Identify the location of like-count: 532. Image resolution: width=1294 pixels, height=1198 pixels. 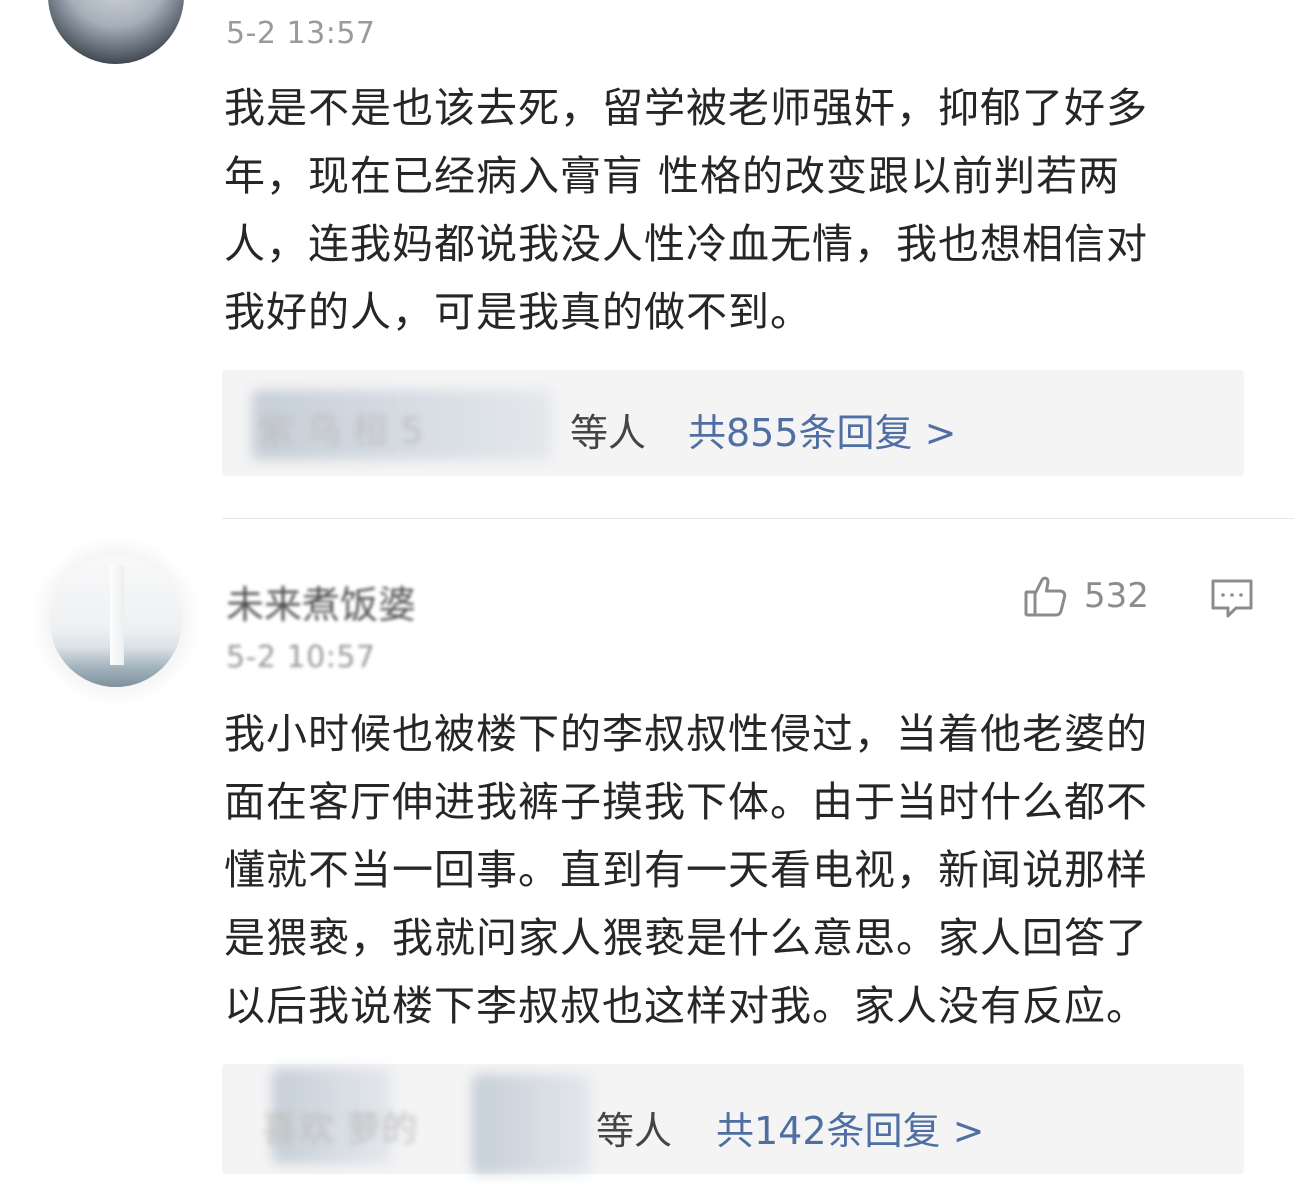
(1116, 596).